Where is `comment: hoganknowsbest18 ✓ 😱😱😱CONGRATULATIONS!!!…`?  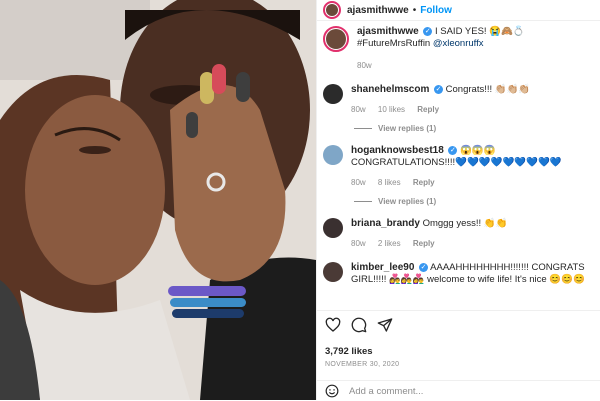 comment: hoganknowsbest18 ✓ 😱😱😱CONGRATULATIONS!!!… is located at coordinates (458, 167).